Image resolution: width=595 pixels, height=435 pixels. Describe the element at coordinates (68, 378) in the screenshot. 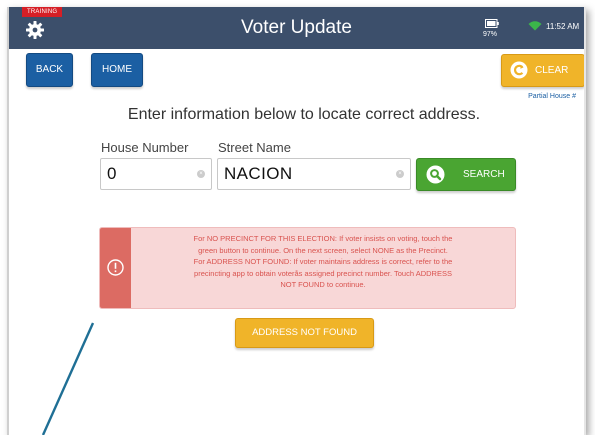

I see `annotation-line` at that location.